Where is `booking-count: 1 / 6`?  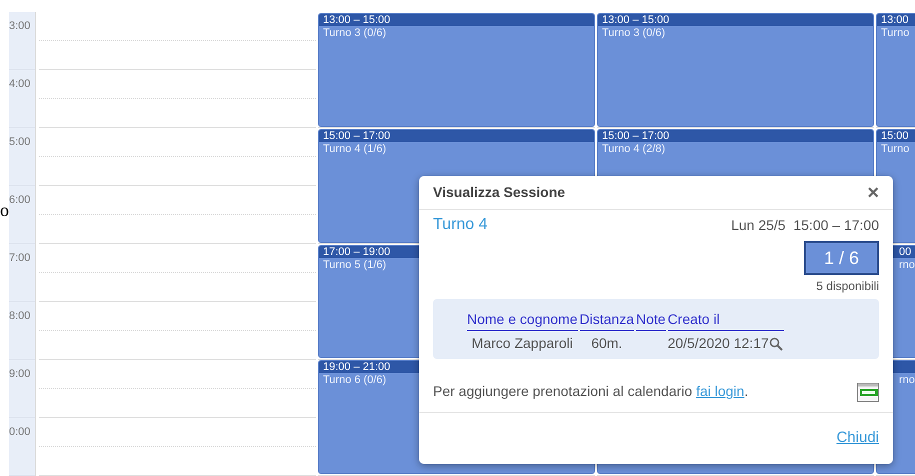
booking-count: 1 / 6 is located at coordinates (841, 258).